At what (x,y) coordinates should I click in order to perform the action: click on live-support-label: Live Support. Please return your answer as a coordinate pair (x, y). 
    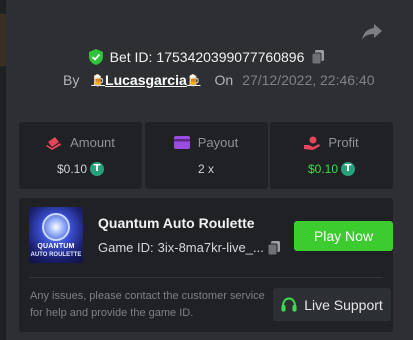
    Looking at the image, I should click on (343, 304).